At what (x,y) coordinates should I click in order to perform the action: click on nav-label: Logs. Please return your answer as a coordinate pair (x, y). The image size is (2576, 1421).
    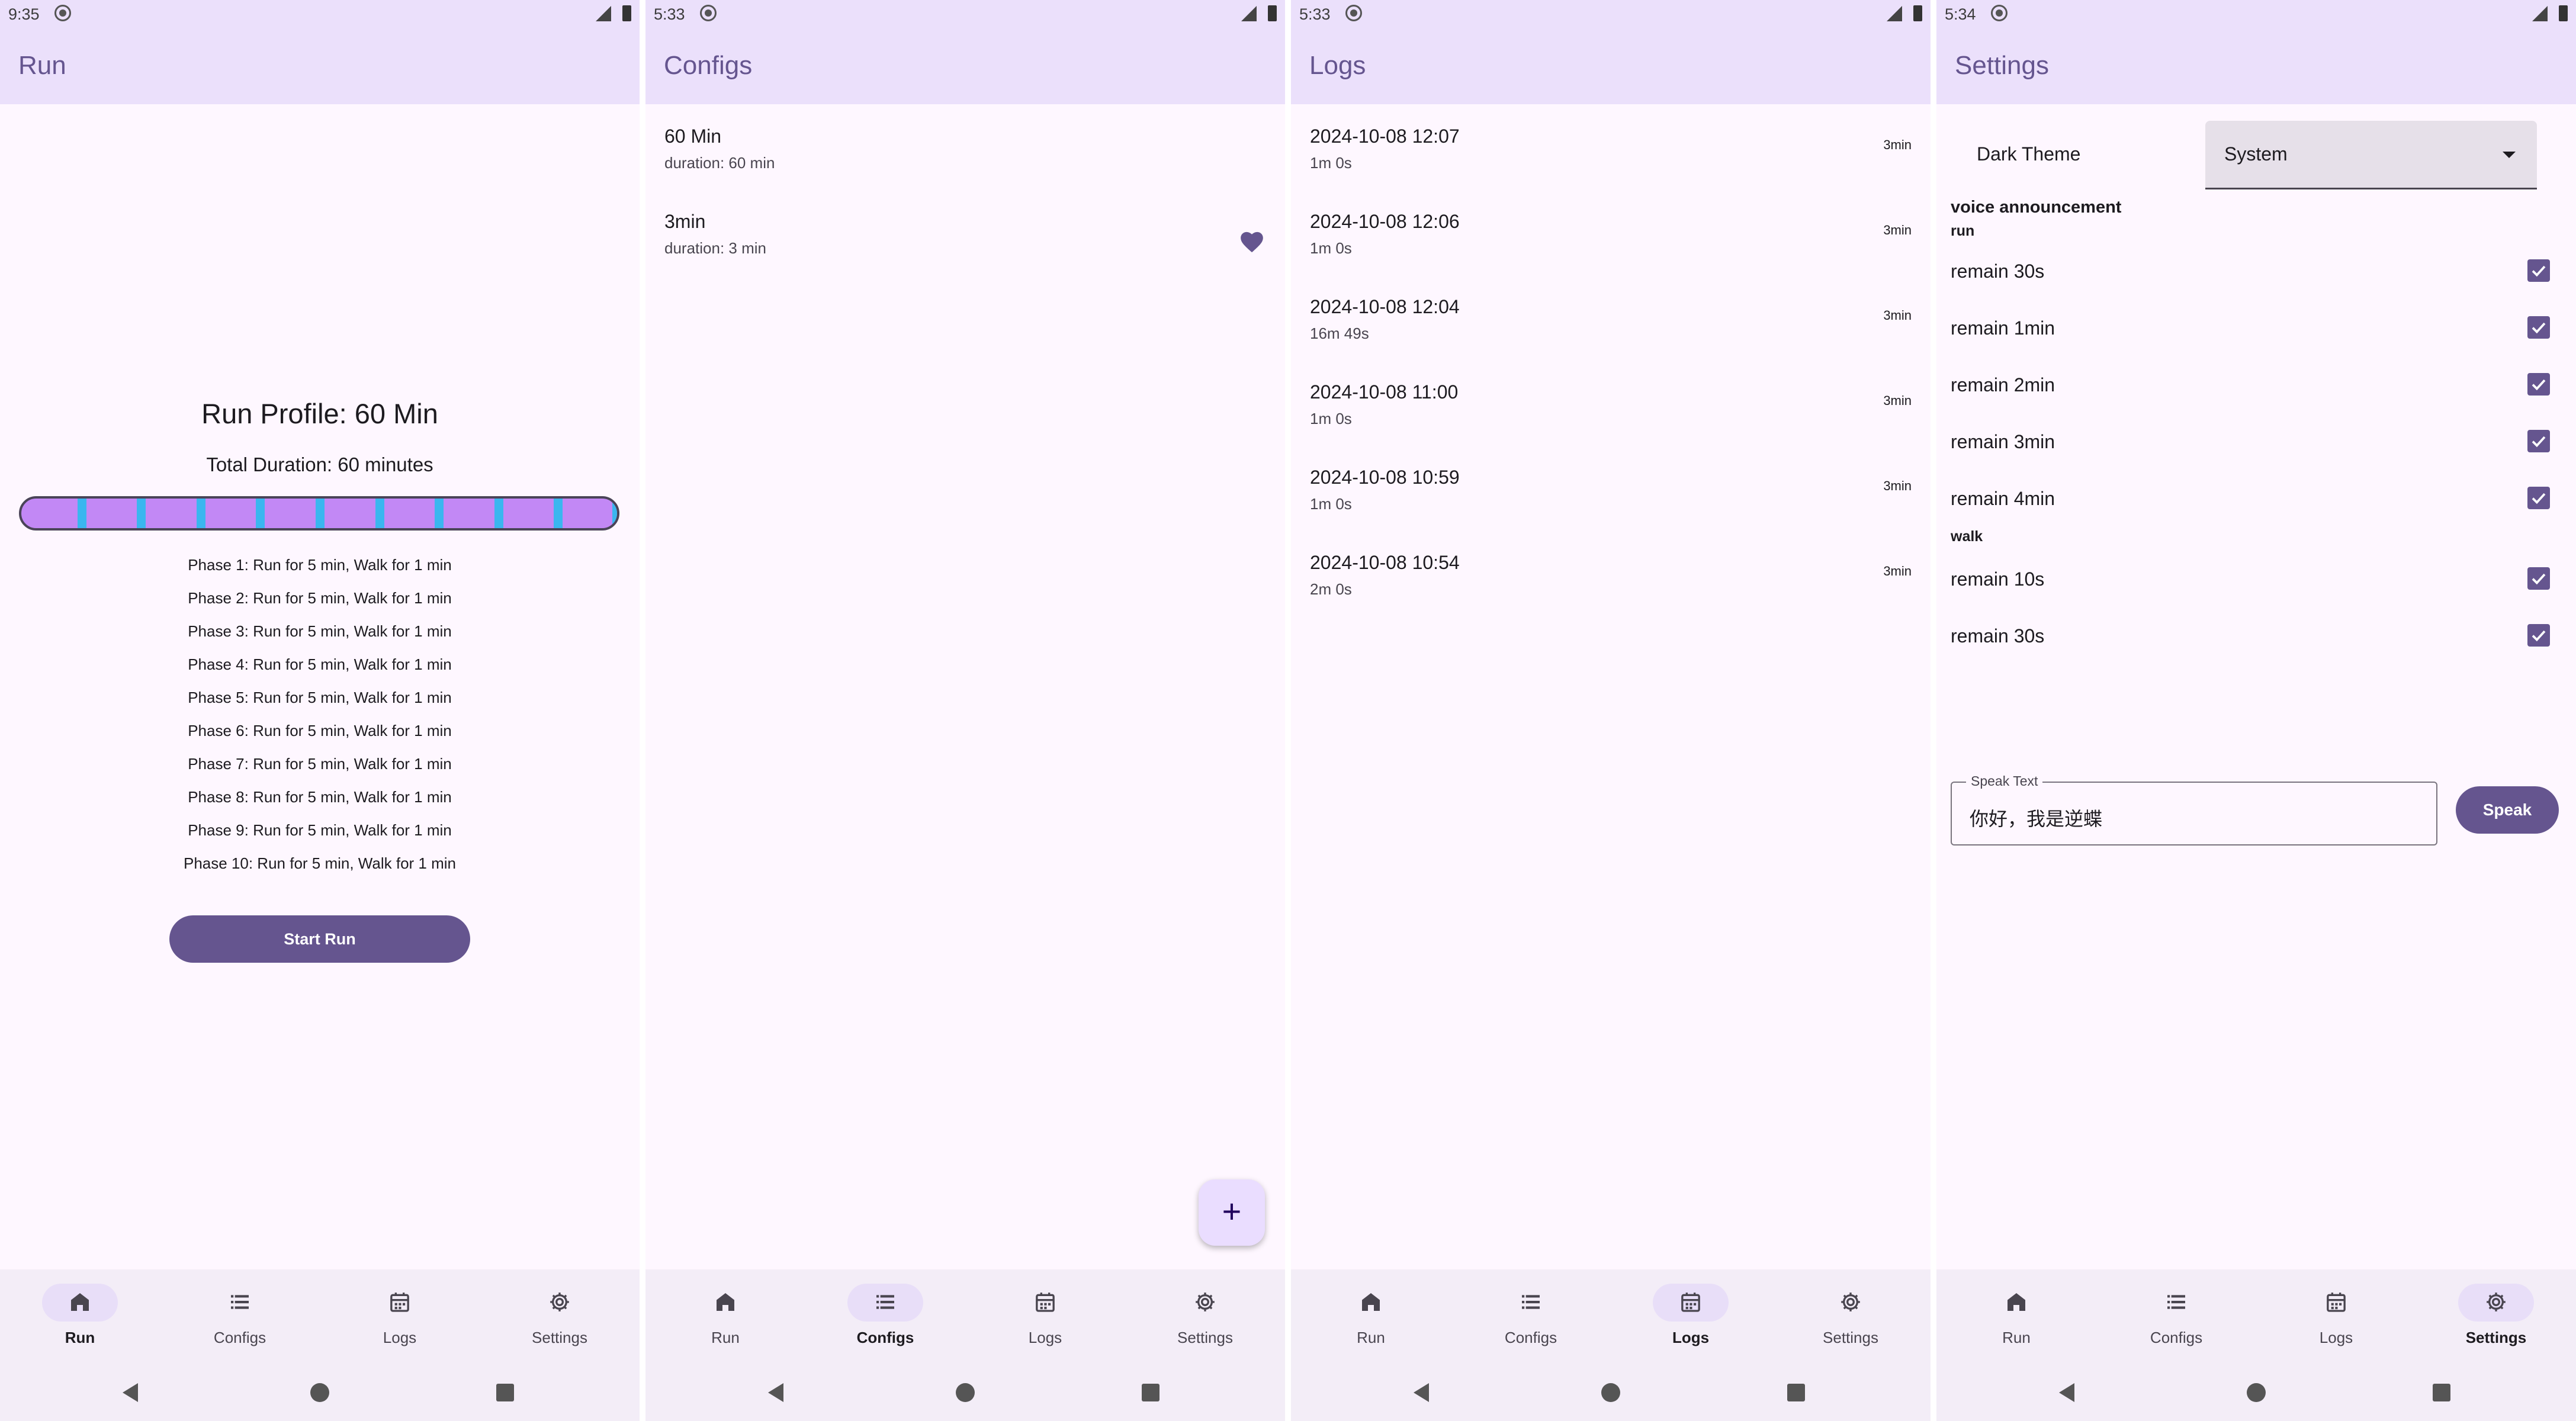
    Looking at the image, I should click on (400, 1337).